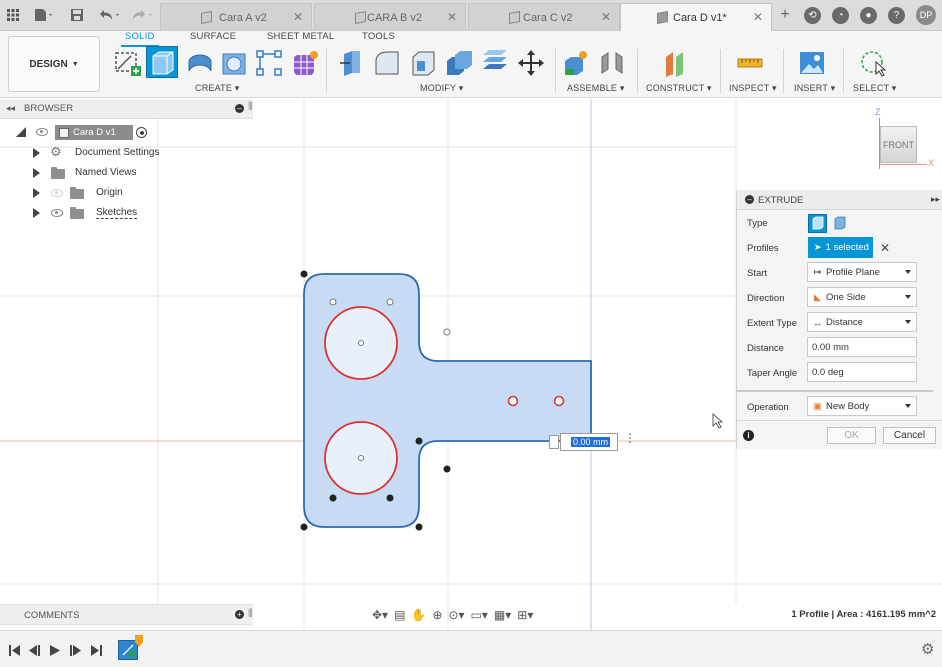 The image size is (942, 667). I want to click on type-solid-button, so click(817, 223).